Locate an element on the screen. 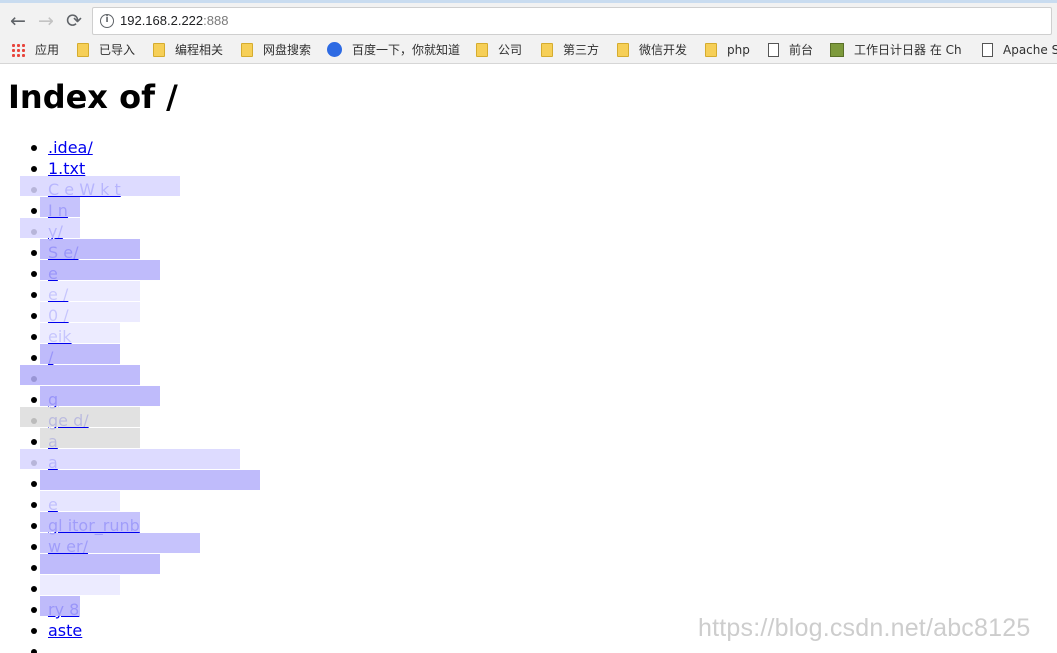  list-item: 0 / is located at coordinates (74, 315).